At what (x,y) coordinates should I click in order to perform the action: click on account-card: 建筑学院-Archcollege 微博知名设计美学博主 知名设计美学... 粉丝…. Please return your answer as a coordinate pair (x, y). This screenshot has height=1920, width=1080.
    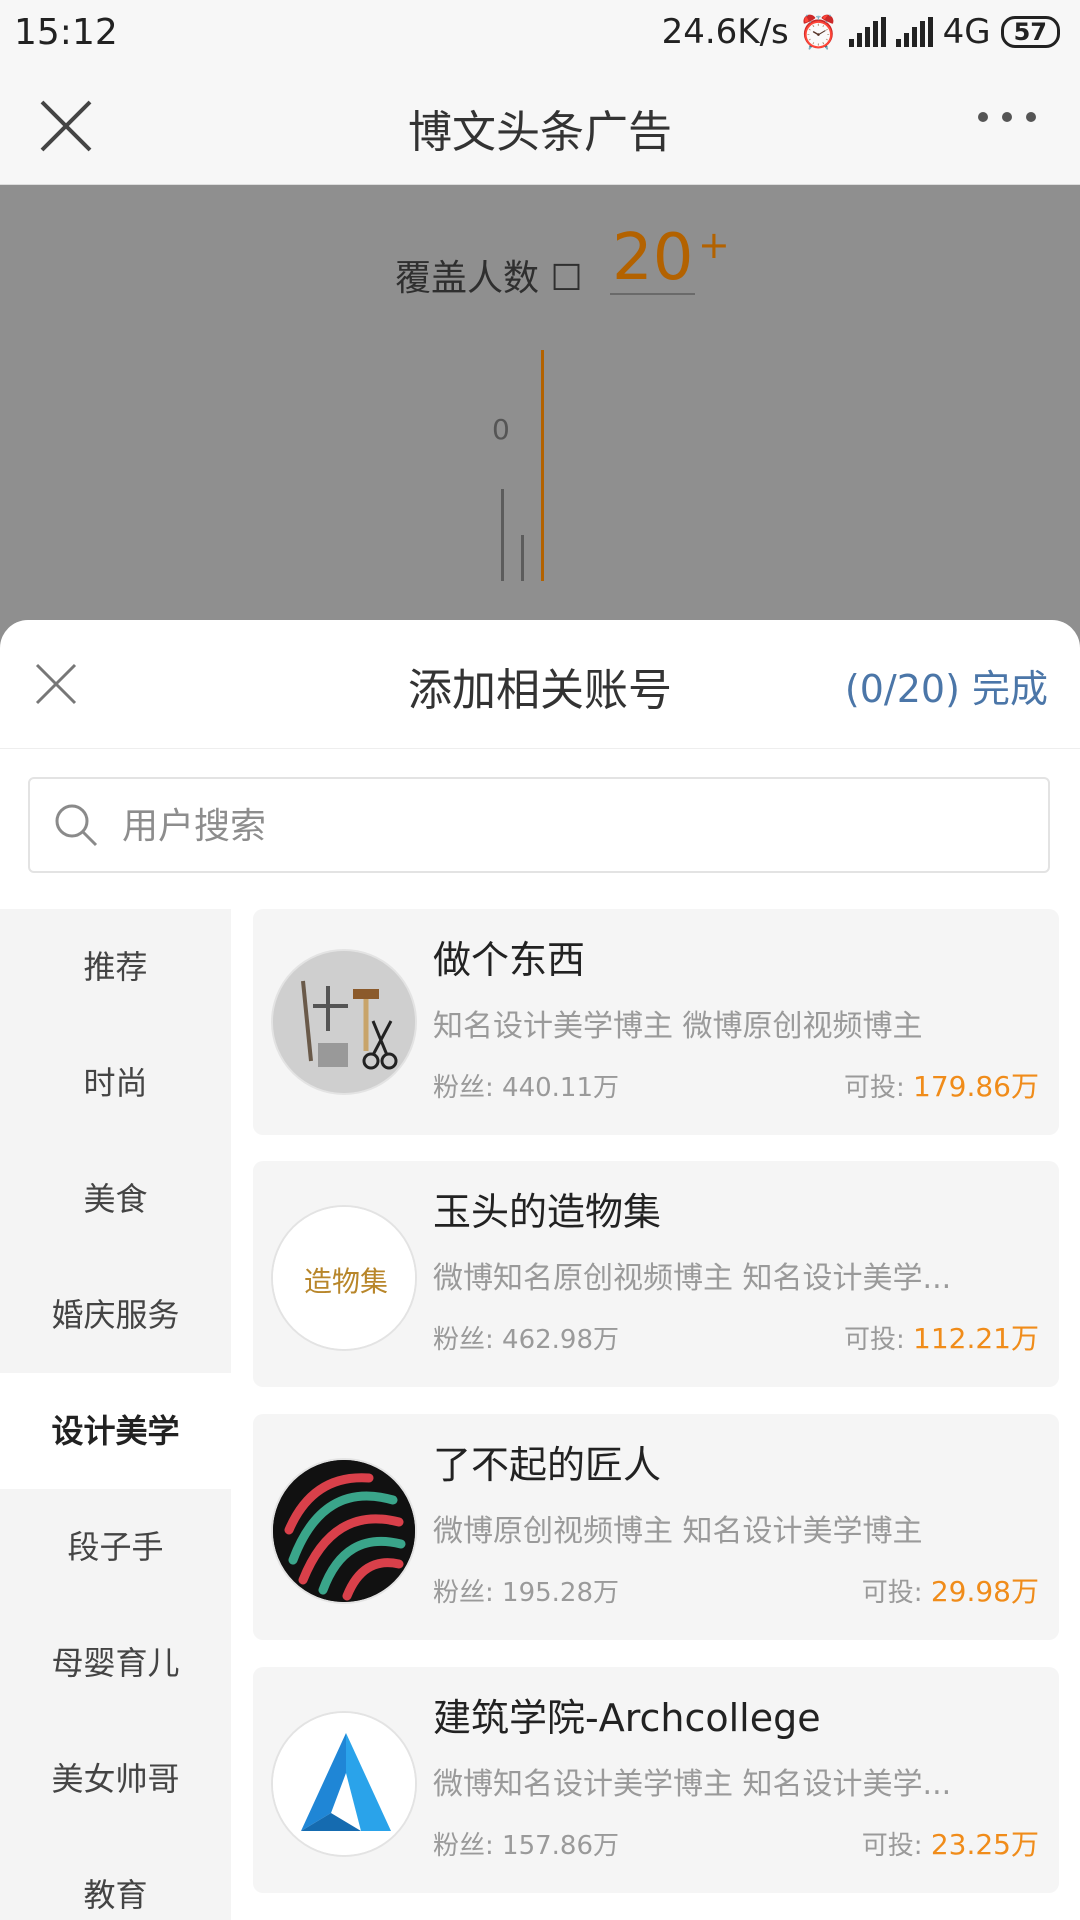
    Looking at the image, I should click on (656, 1780).